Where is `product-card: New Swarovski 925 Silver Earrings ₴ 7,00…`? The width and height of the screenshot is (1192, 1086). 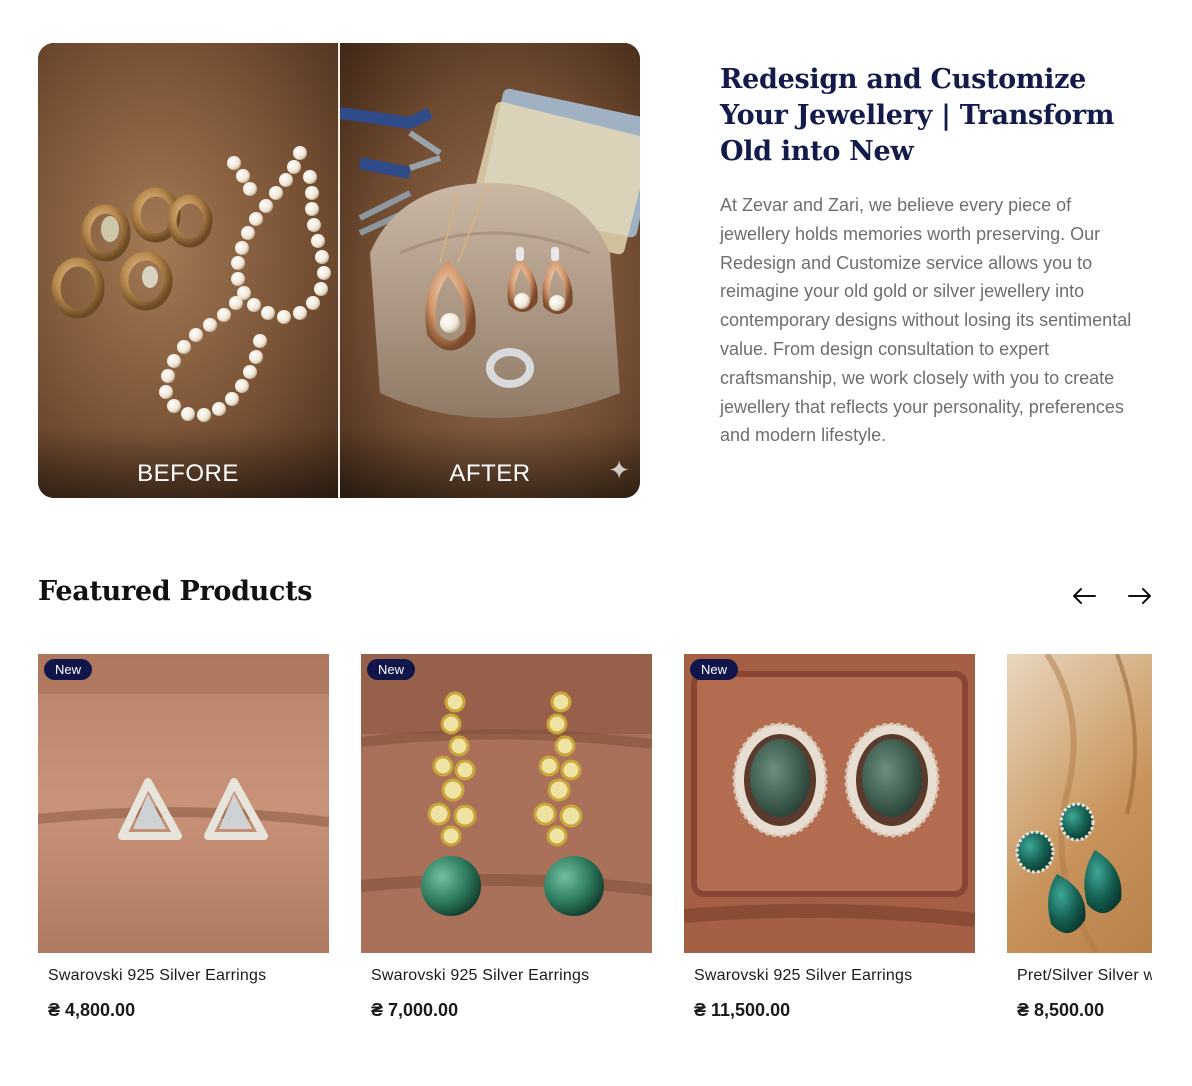
product-card: New Swarovski 925 Silver Earrings ₴ 7,00… is located at coordinates (506, 838).